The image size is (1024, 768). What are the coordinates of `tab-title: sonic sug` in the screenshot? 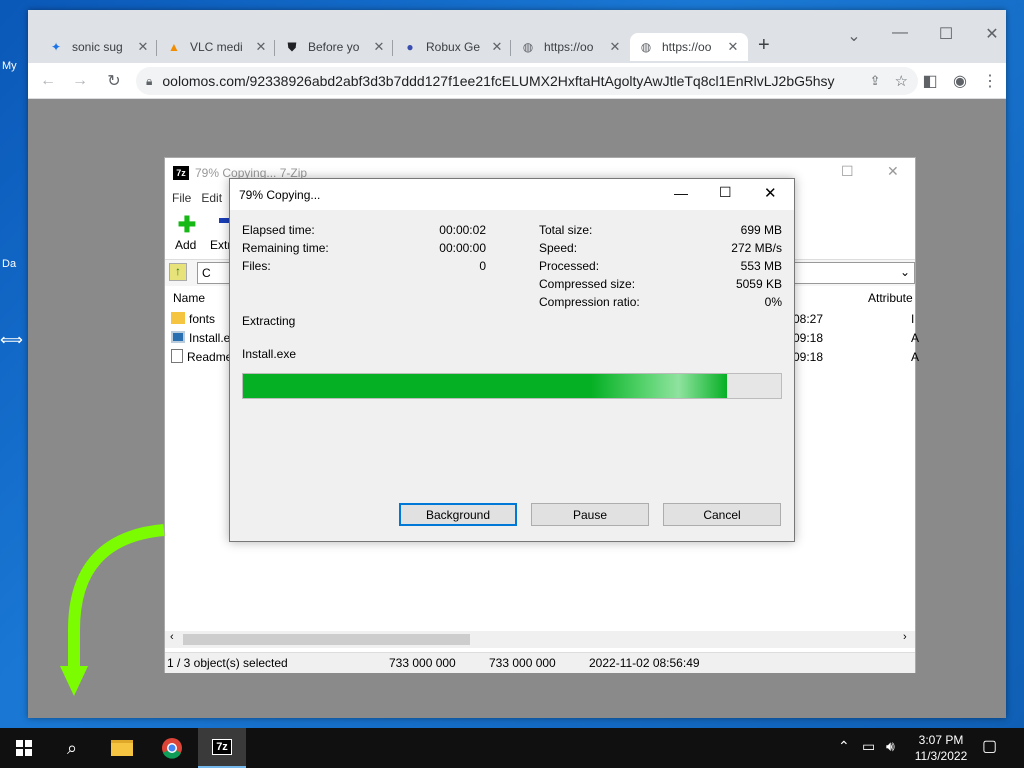 It's located at (97, 47).